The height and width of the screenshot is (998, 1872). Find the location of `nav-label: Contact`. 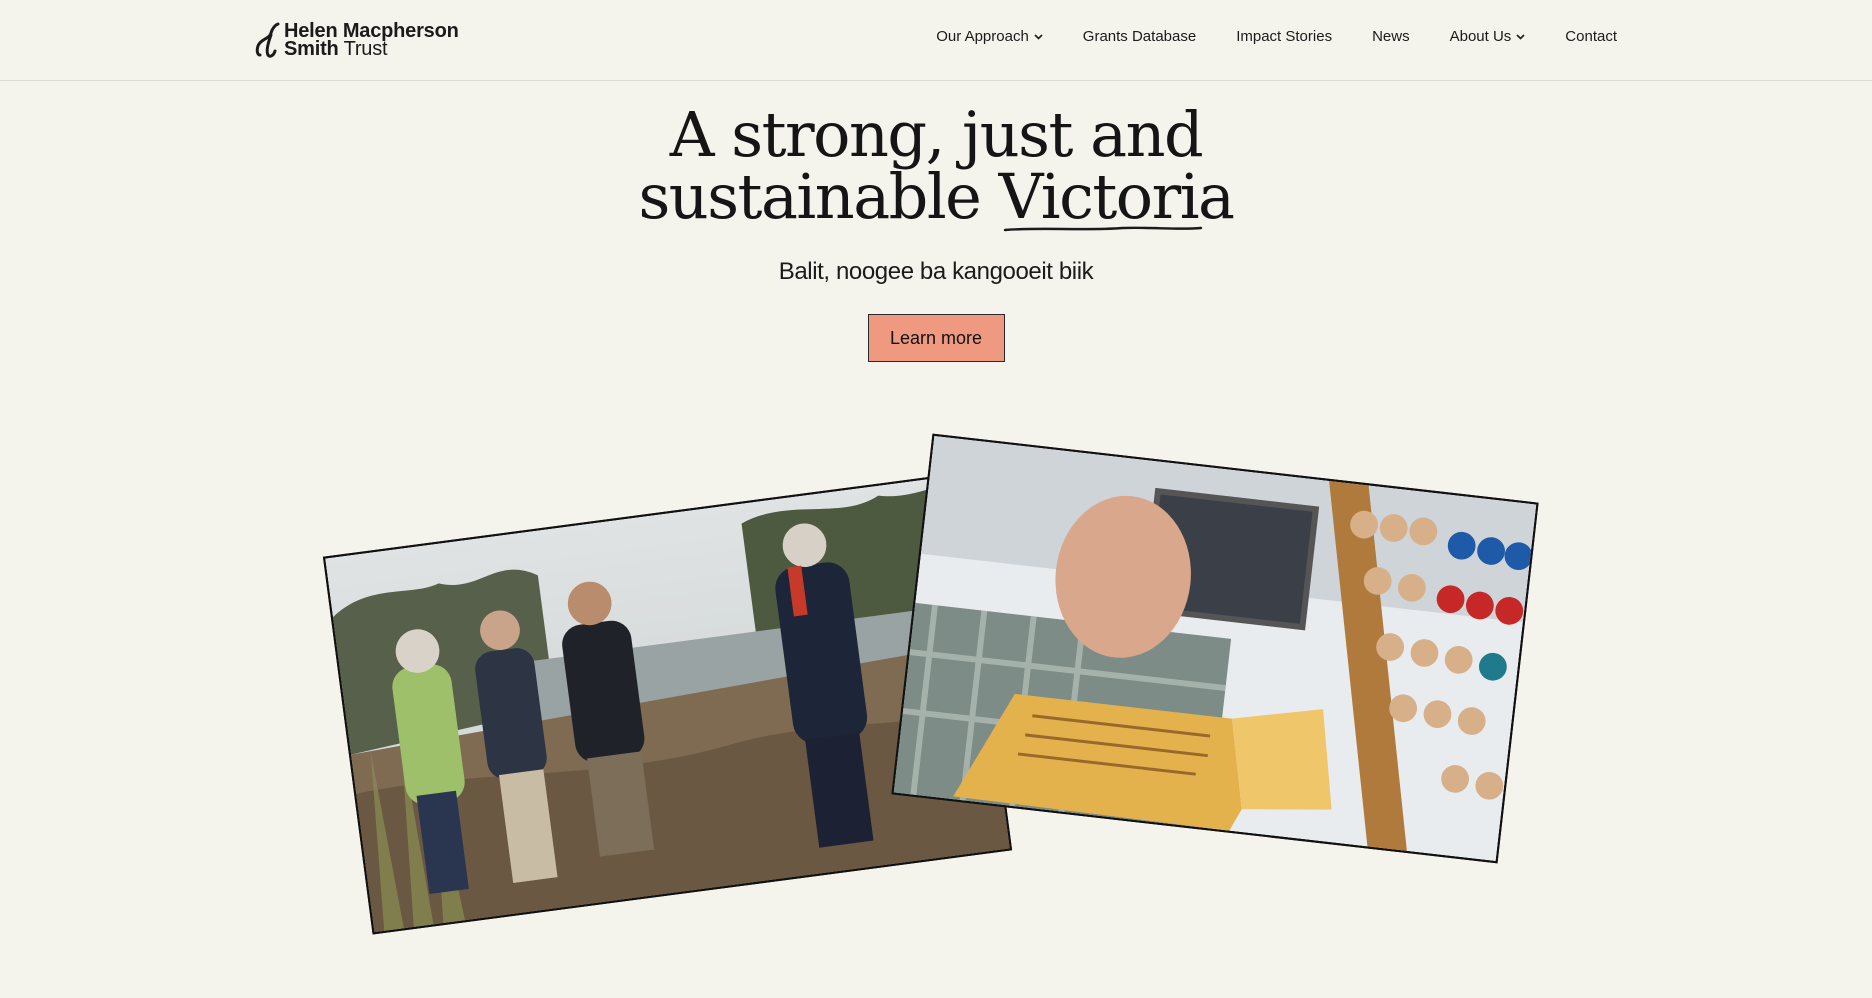

nav-label: Contact is located at coordinates (1591, 36).